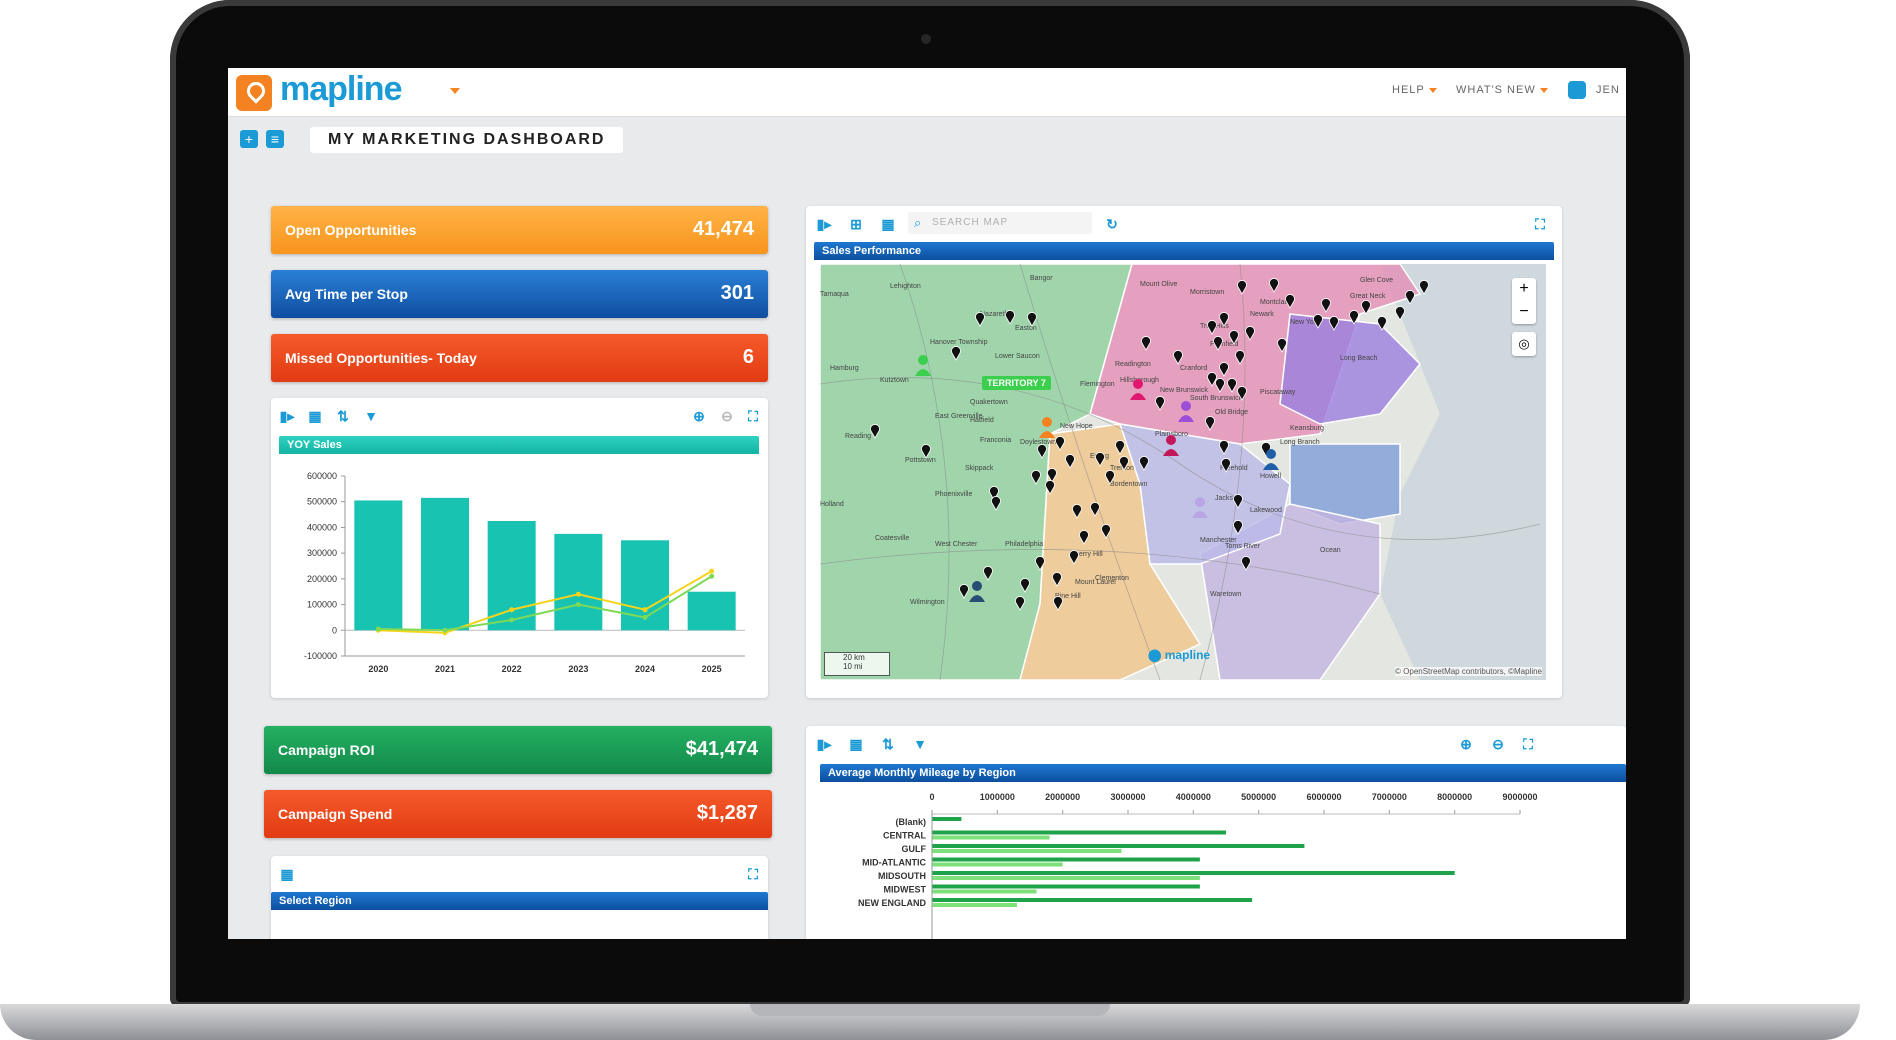 The height and width of the screenshot is (1040, 1896). What do you see at coordinates (518, 750) in the screenshot?
I see `metric-card-campaign-roi: Campaign ROI $41,474` at bounding box center [518, 750].